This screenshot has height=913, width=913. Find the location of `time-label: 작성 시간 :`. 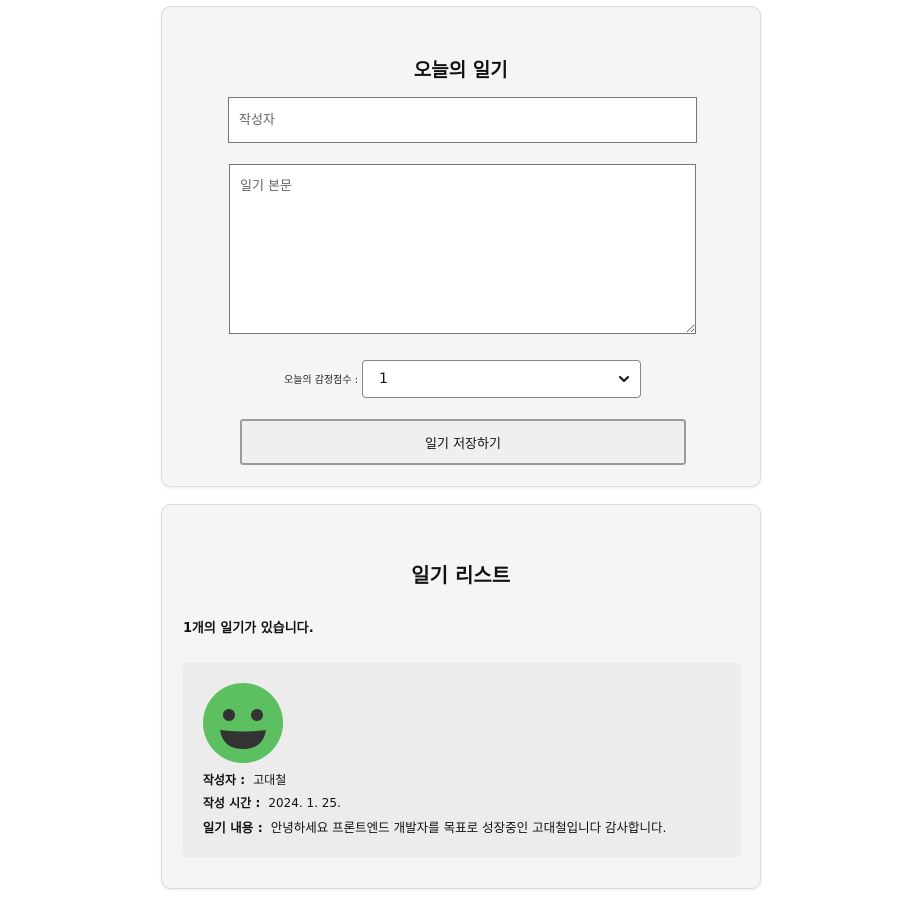

time-label: 작성 시간 : is located at coordinates (232, 803).